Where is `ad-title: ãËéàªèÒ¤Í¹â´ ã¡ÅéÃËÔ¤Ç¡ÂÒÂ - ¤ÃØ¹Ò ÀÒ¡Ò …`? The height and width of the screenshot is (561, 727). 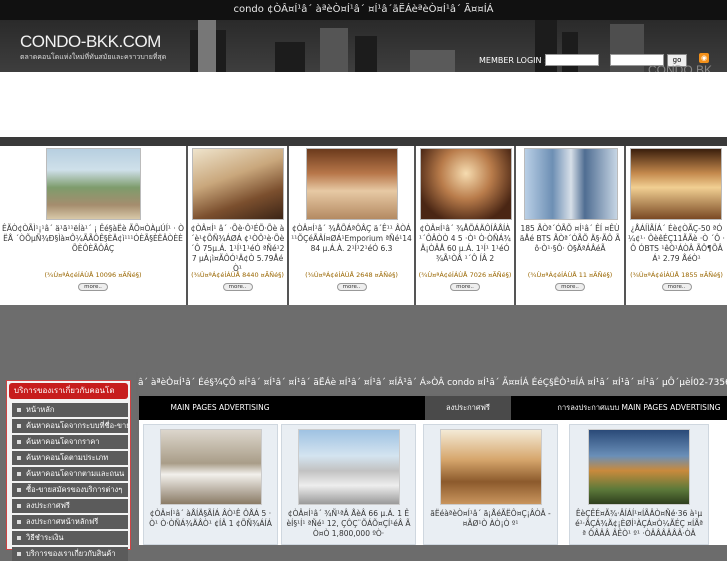 ad-title: ãËéàªèÒ¤Í¹â´ ã¡ÅéÃËÔ¤Ç¡ÂÒÂ - ¤ÃØ¹Ò ÀÒ¡Ò … is located at coordinates (490, 519).